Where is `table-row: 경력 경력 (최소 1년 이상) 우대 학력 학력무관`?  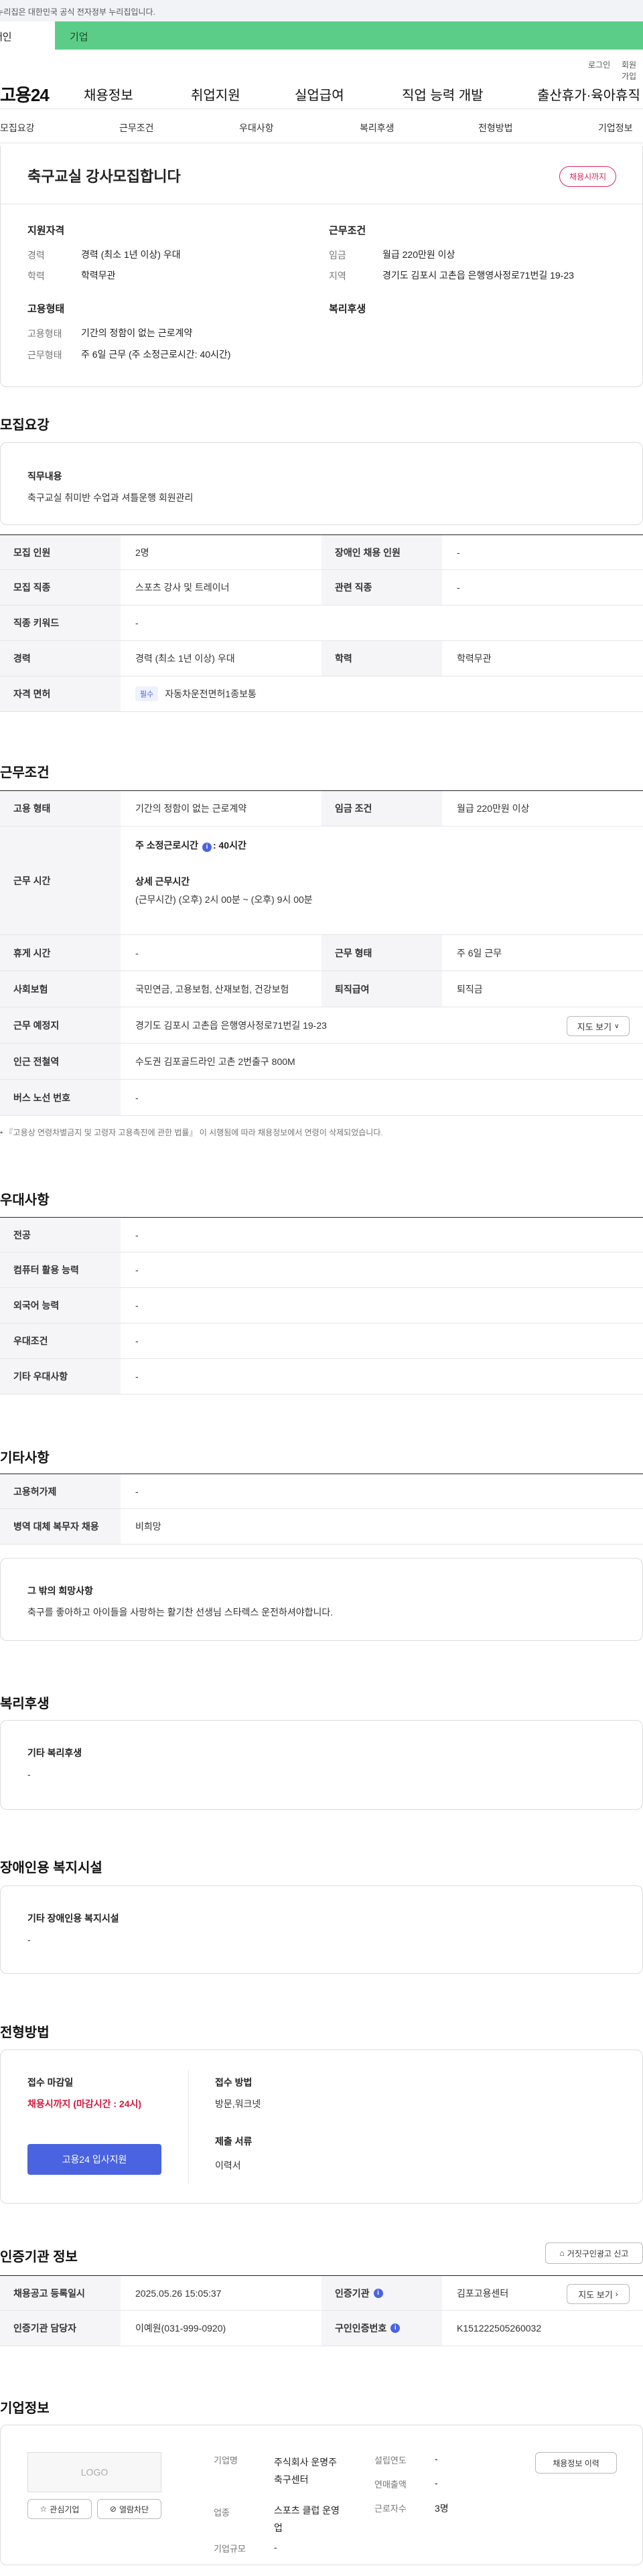
table-row: 경력 경력 (최소 1년 이상) 우대 학력 학력무관 is located at coordinates (321, 658).